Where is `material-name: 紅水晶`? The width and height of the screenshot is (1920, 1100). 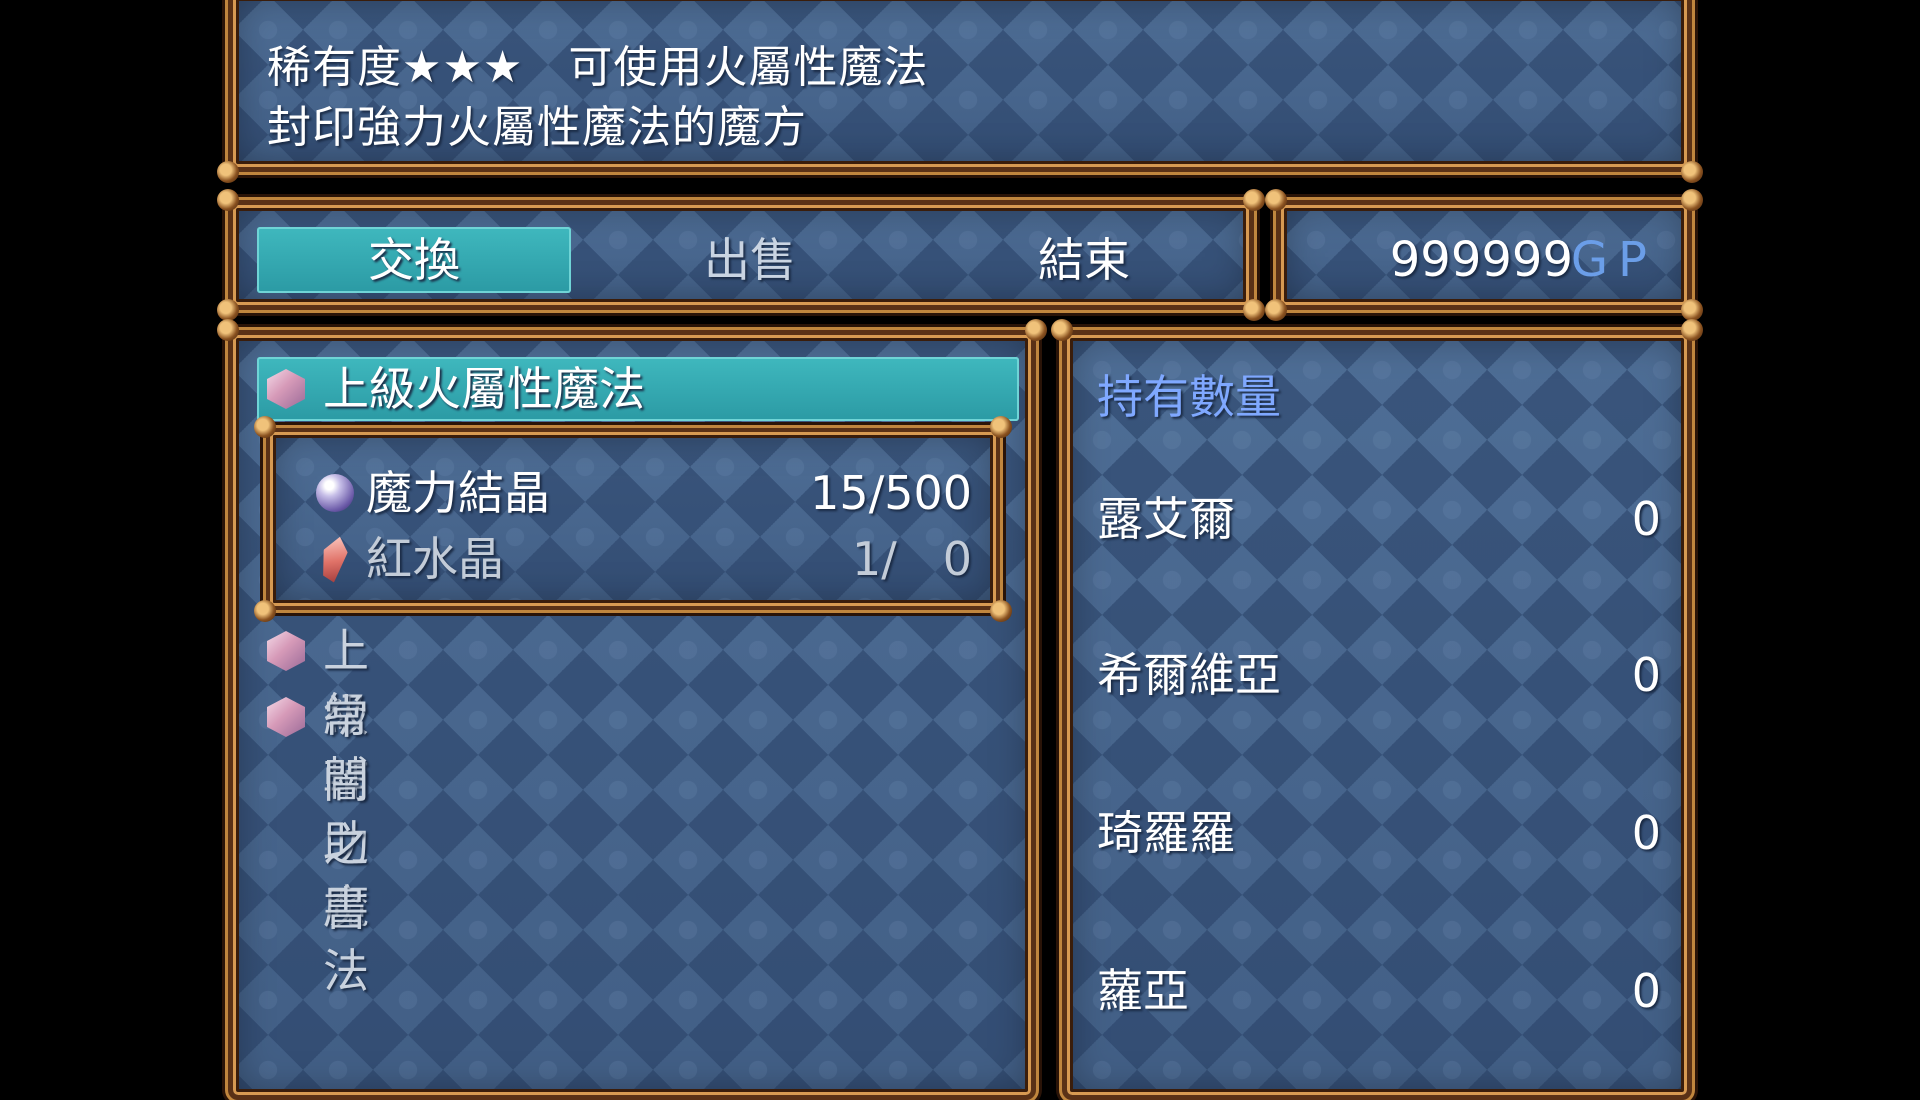
material-name: 紅水晶 is located at coordinates (435, 559).